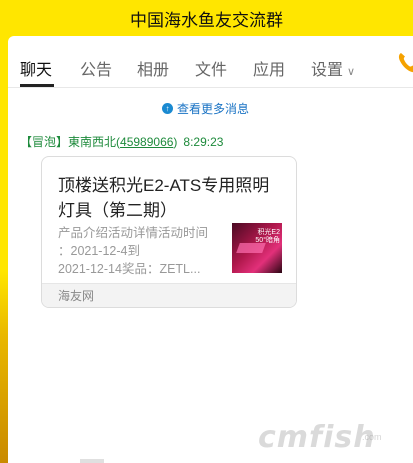 Image resolution: width=413 pixels, height=463 pixels. I want to click on horizontal-scrollbar, so click(210, 460).